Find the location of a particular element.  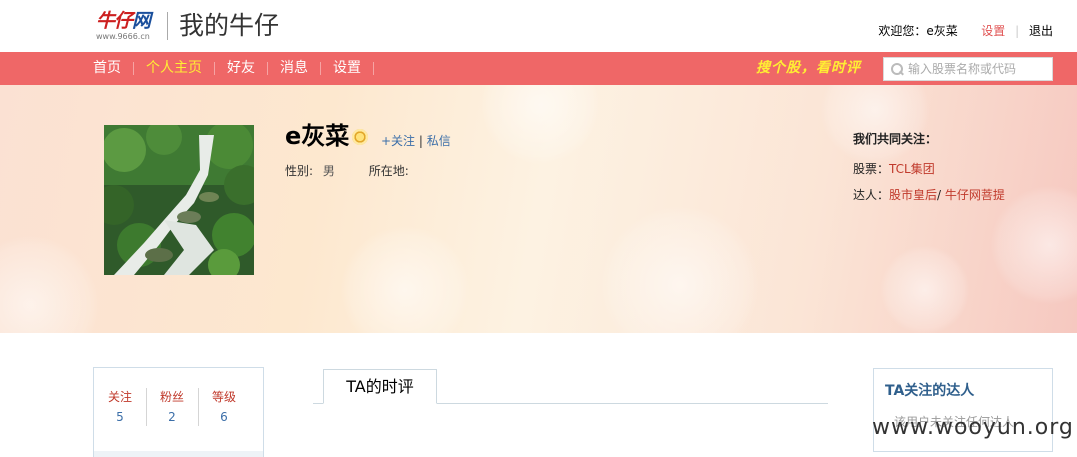

logo-text-blue: 网 is located at coordinates (141, 21).